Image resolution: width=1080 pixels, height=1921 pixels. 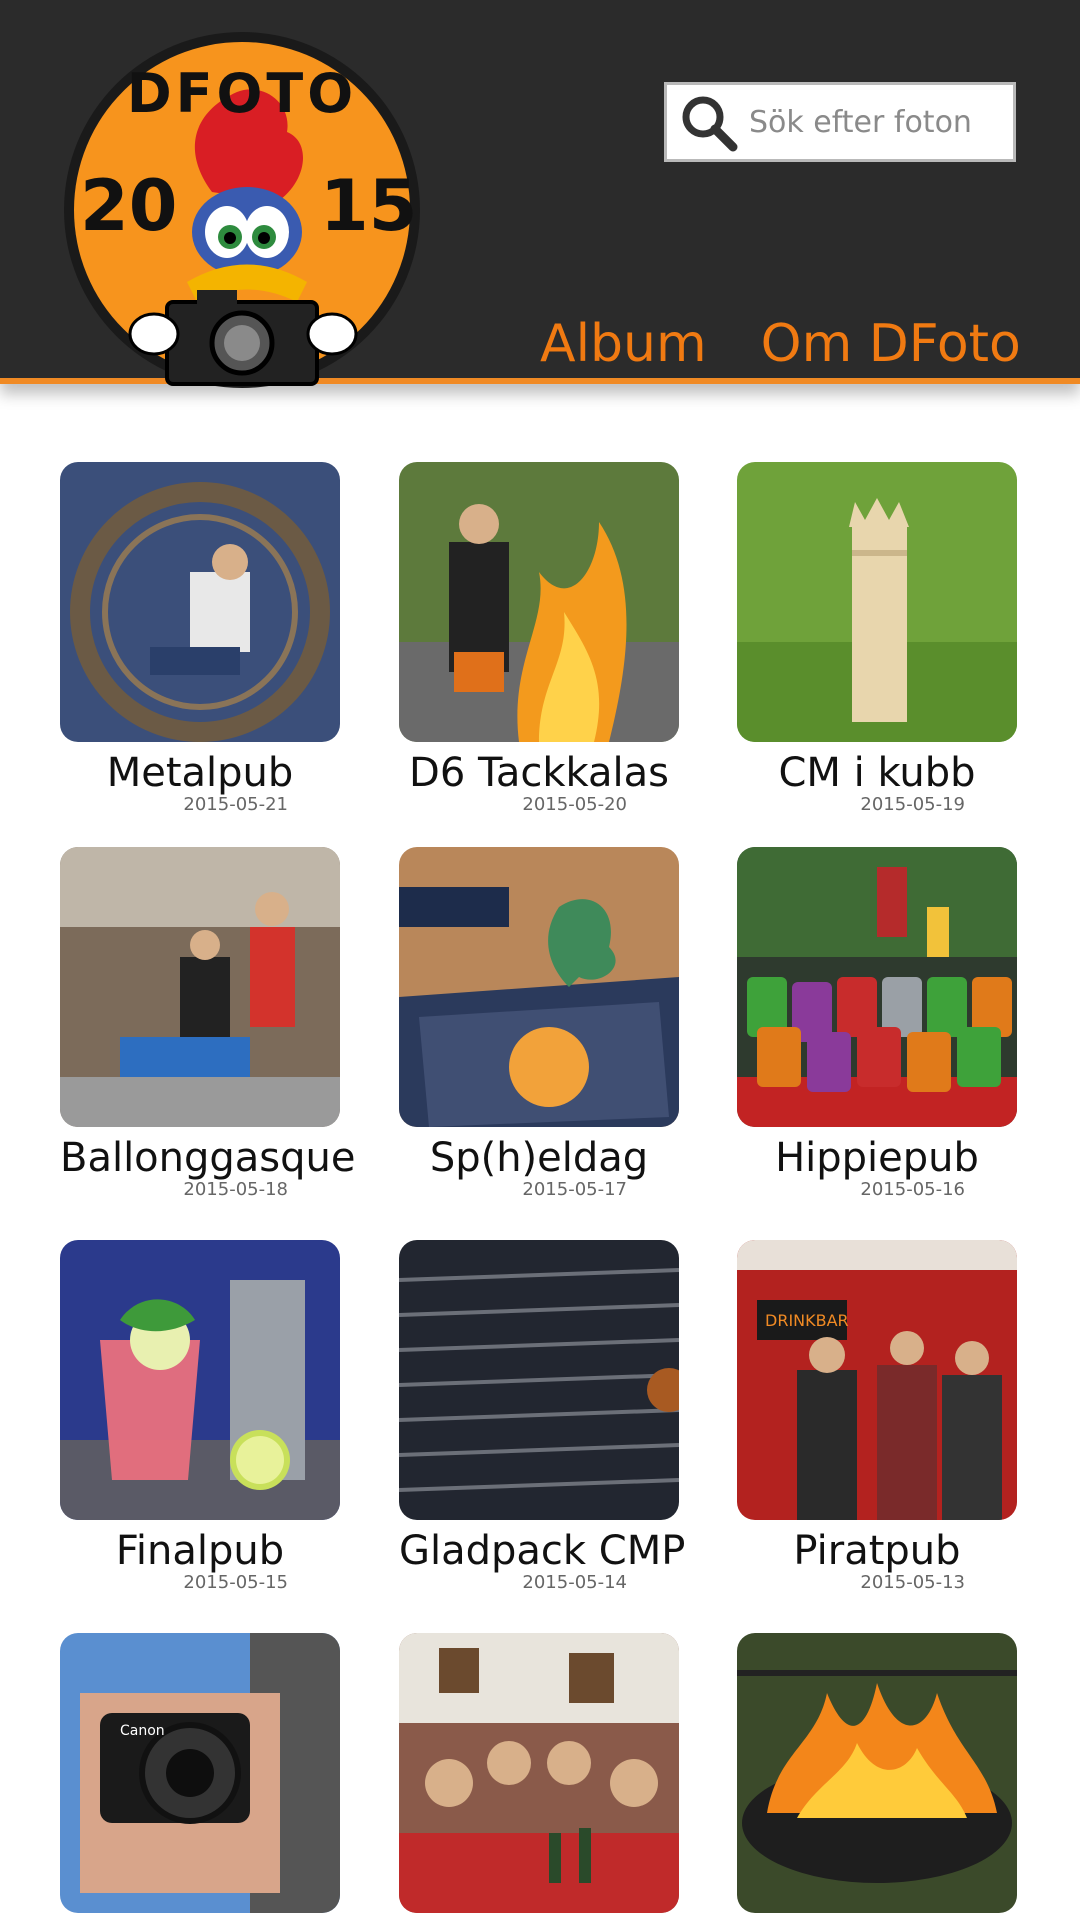 I want to click on album-title: Sp(h)eldag, so click(x=539, y=1158).